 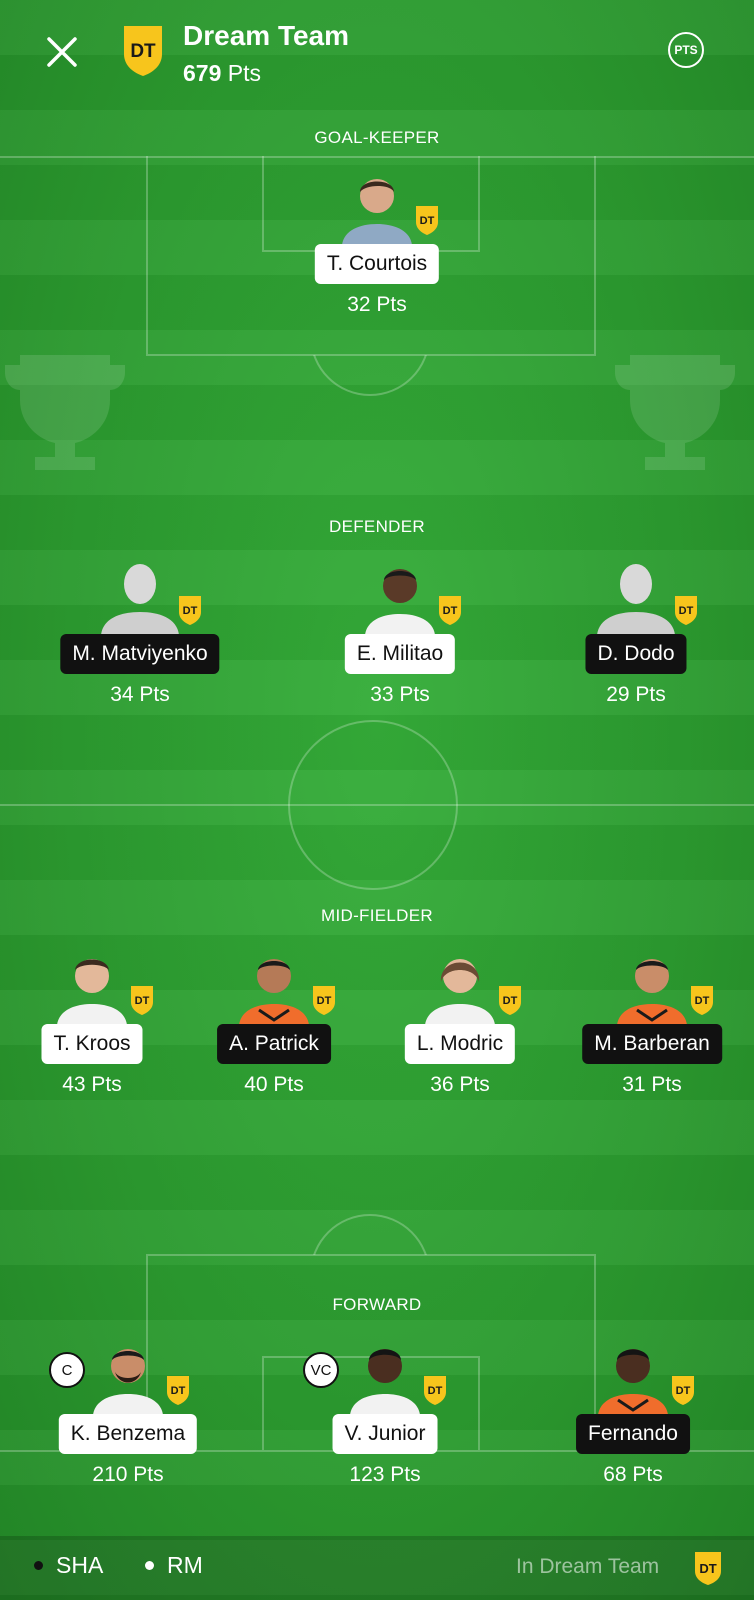 I want to click on close-icon, so click(x=62, y=52).